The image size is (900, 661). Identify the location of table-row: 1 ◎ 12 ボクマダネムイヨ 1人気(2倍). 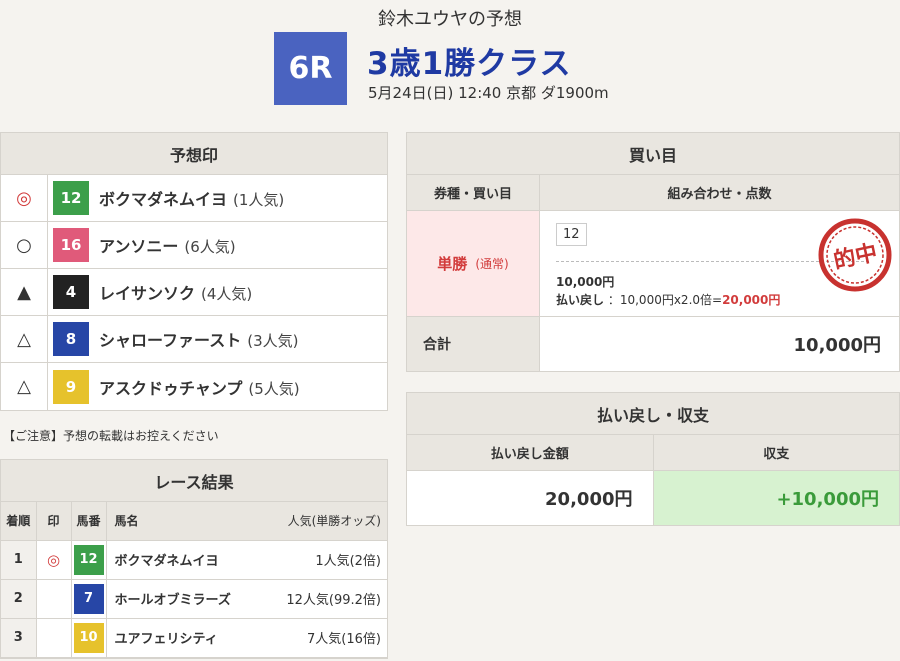
(194, 560).